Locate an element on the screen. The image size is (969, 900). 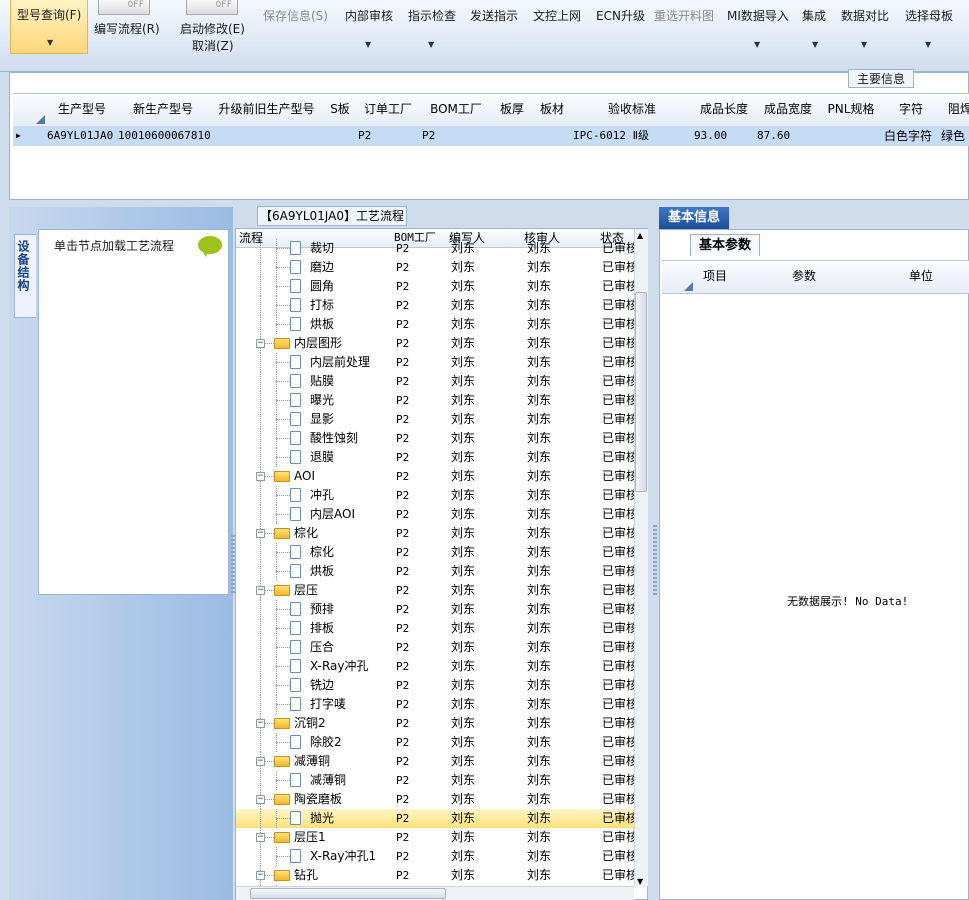
reselect-cutting-chart-button: 重选开料图 is located at coordinates (684, 15).